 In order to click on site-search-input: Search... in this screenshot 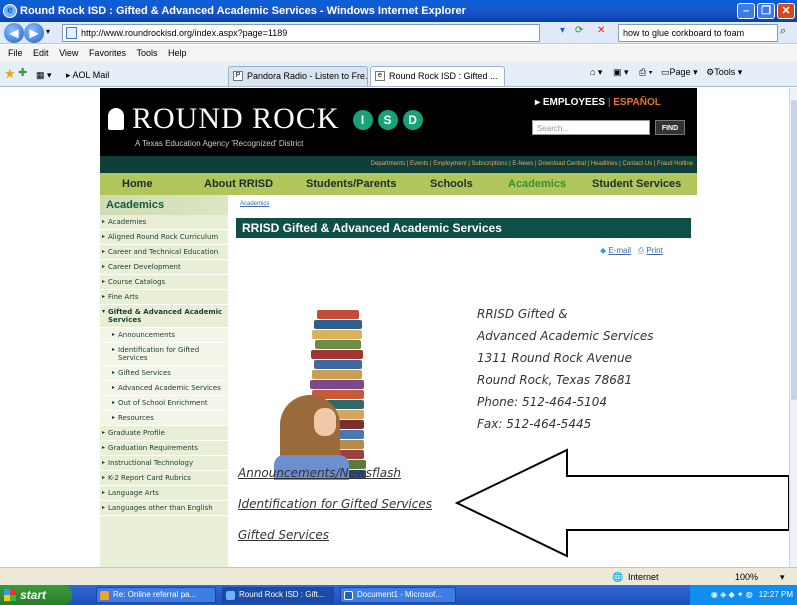, I will do `click(591, 127)`.